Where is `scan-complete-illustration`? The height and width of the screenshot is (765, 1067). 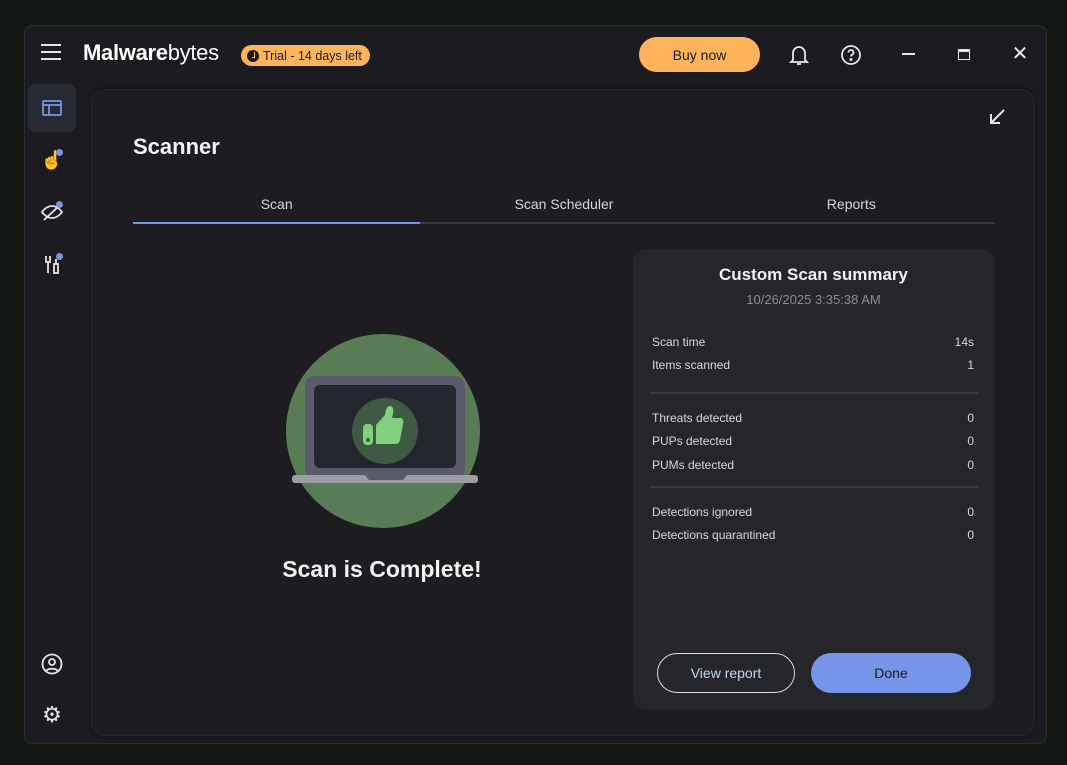 scan-complete-illustration is located at coordinates (383, 431).